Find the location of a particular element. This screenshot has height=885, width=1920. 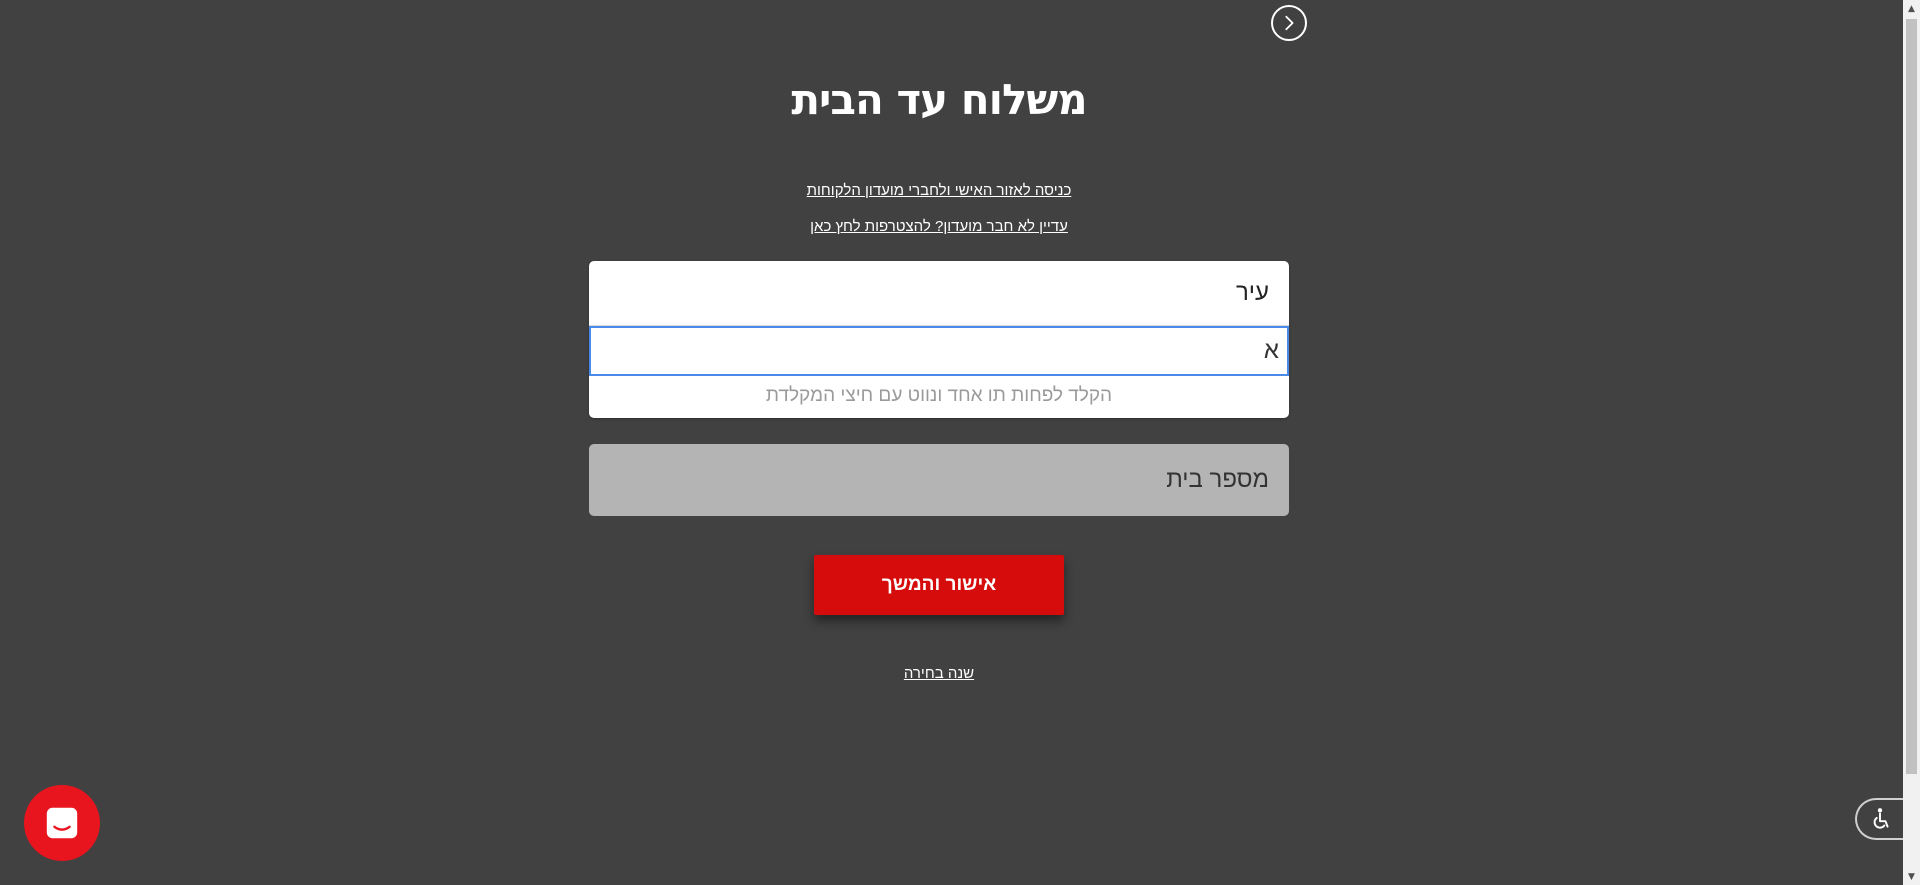

scroll-up-arrow: ▲ is located at coordinates (1911, 8).